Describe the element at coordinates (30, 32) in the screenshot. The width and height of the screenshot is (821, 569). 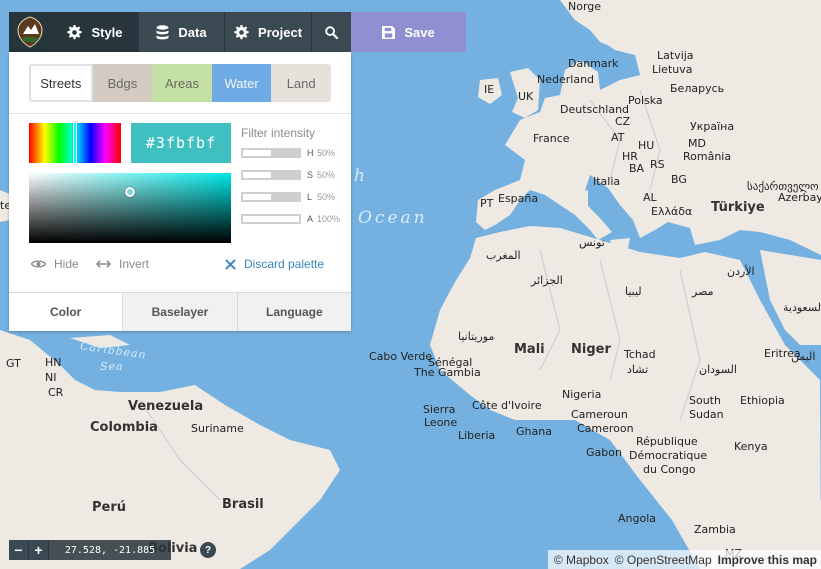
I see `nps-logo` at that location.